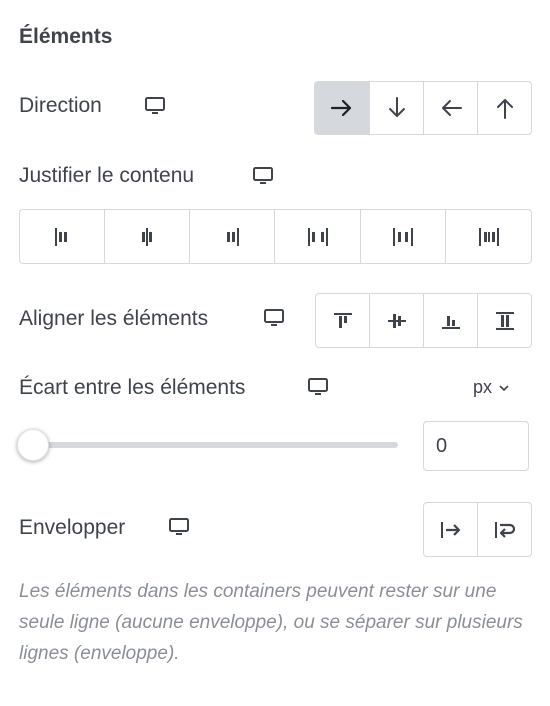 Image resolution: width=550 pixels, height=706 pixels. I want to click on justify-space-around-button, so click(403, 236).